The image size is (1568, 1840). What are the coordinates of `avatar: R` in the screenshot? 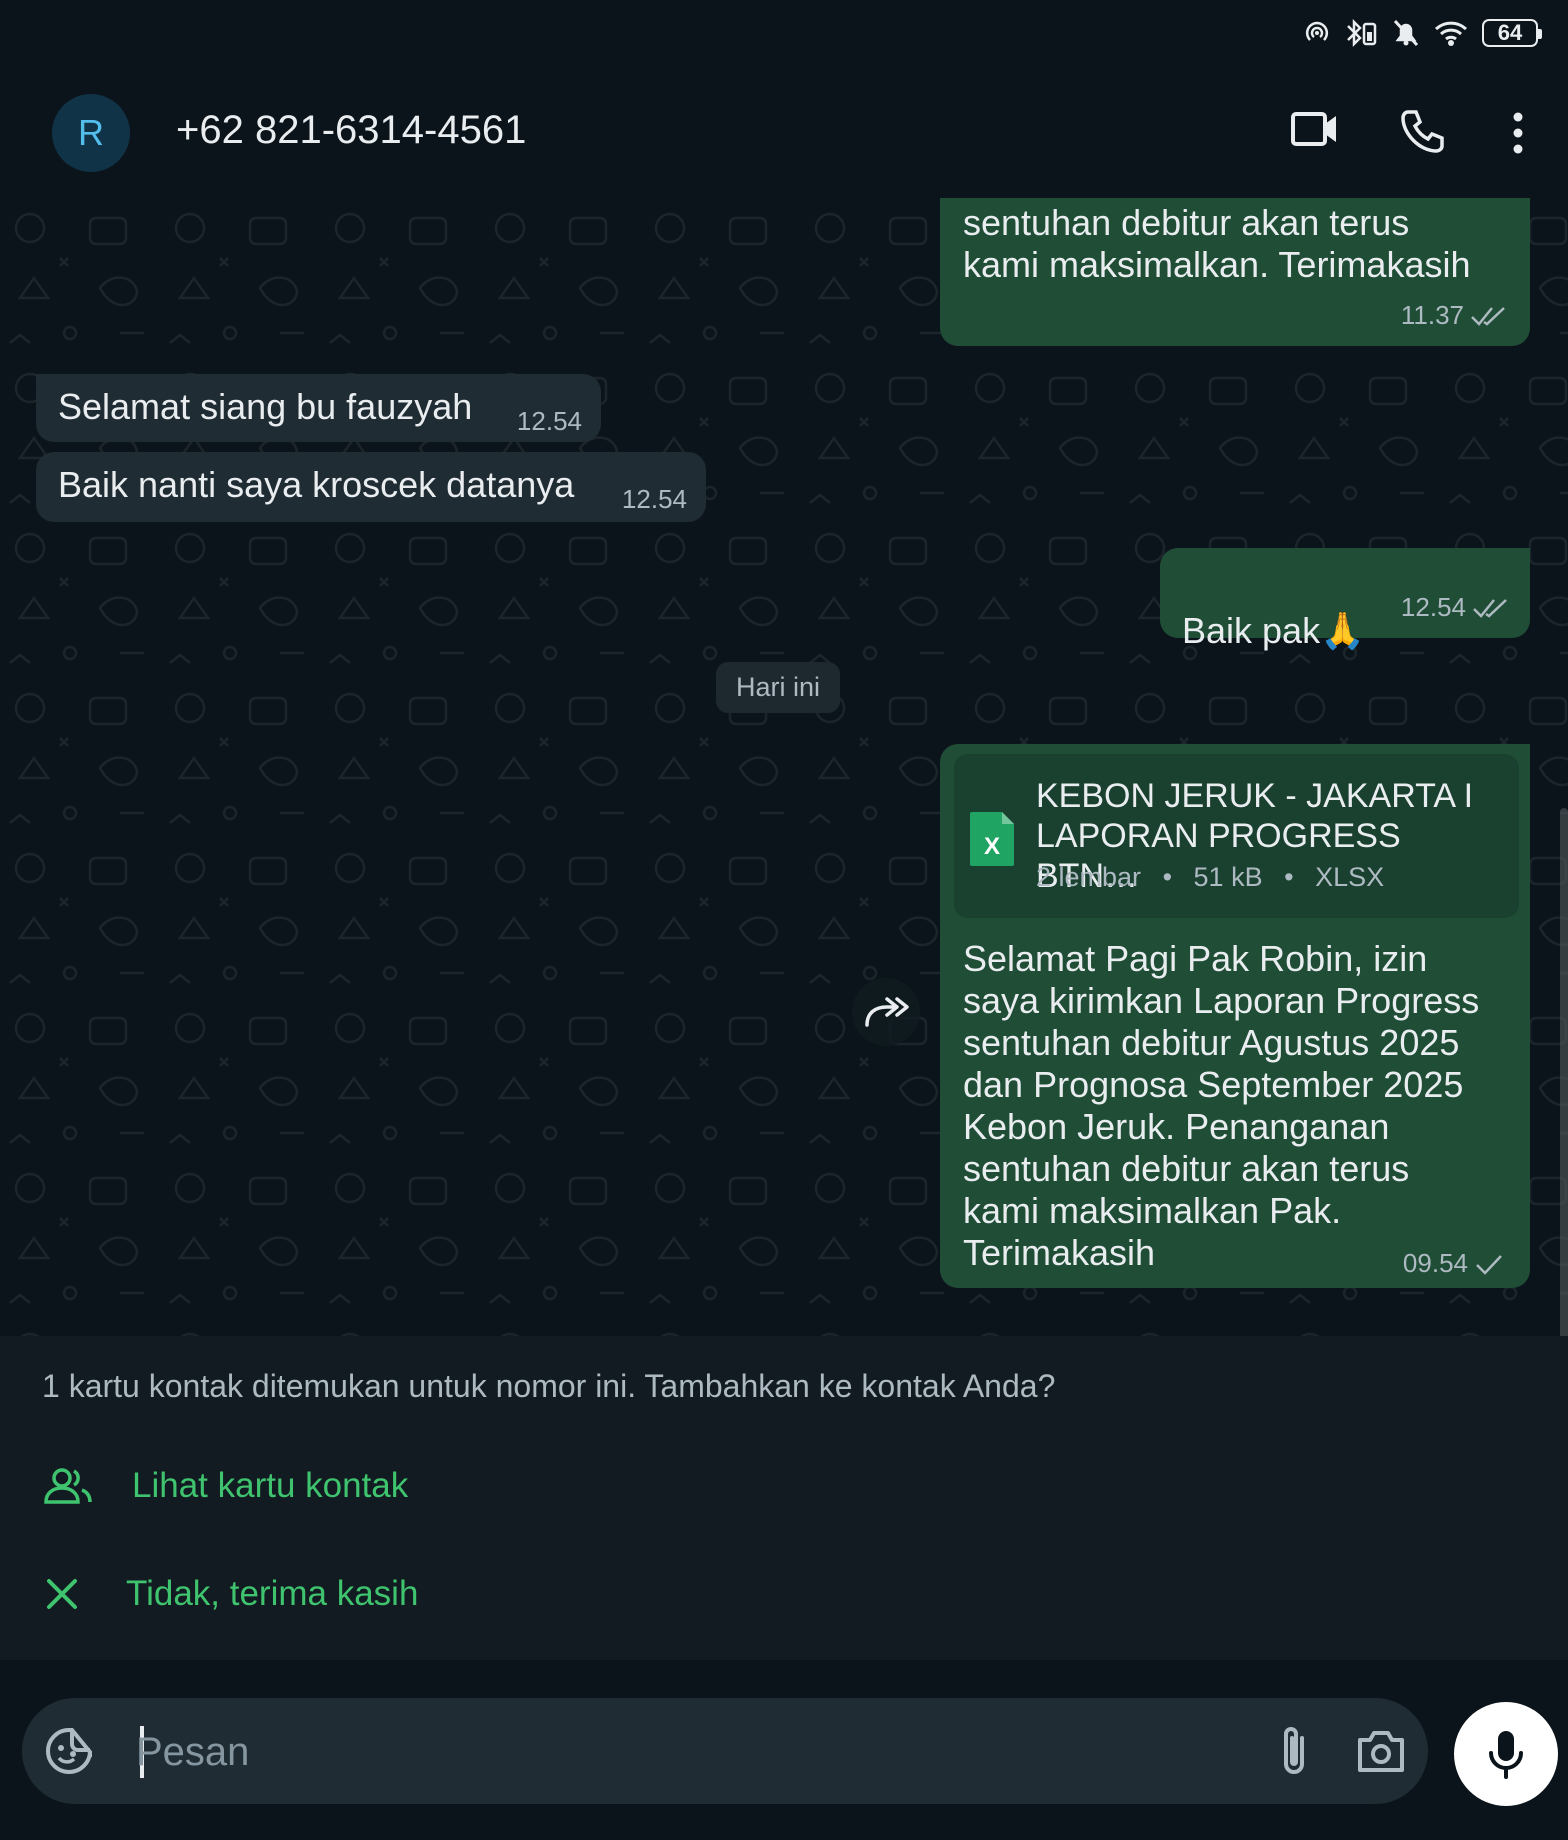 It's located at (91, 133).